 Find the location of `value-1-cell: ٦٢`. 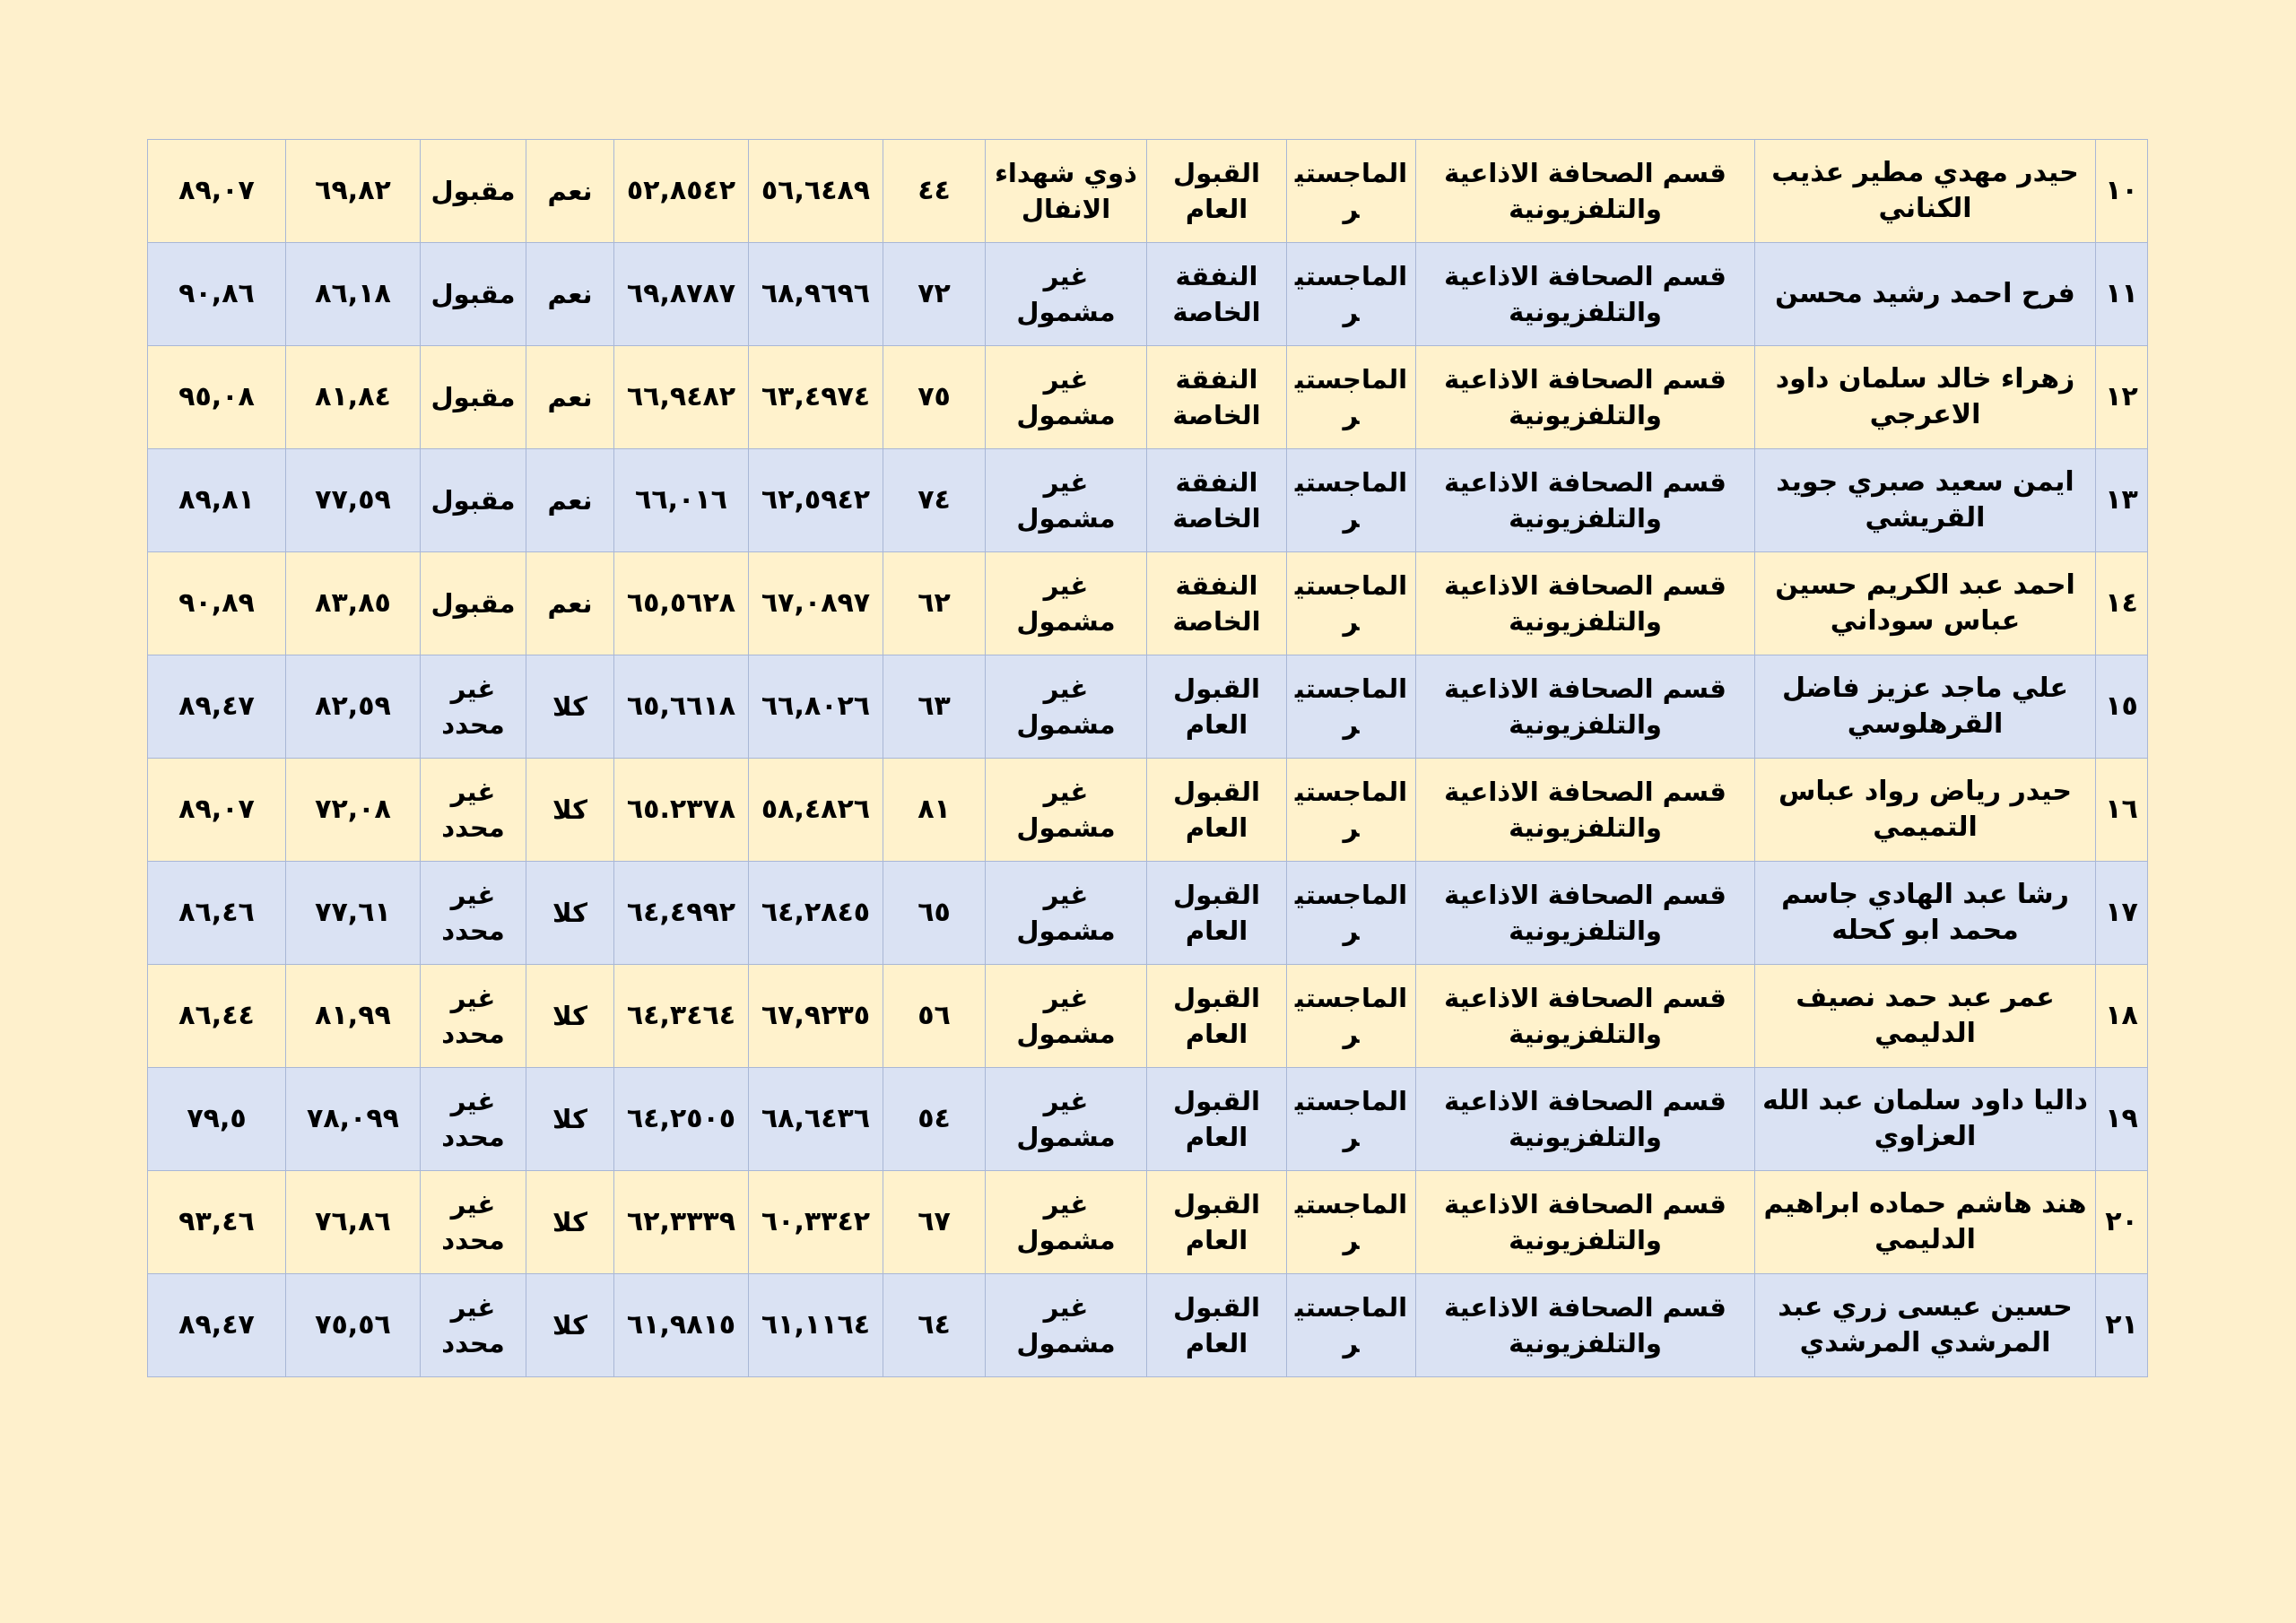

value-1-cell: ٦٢ is located at coordinates (934, 603).